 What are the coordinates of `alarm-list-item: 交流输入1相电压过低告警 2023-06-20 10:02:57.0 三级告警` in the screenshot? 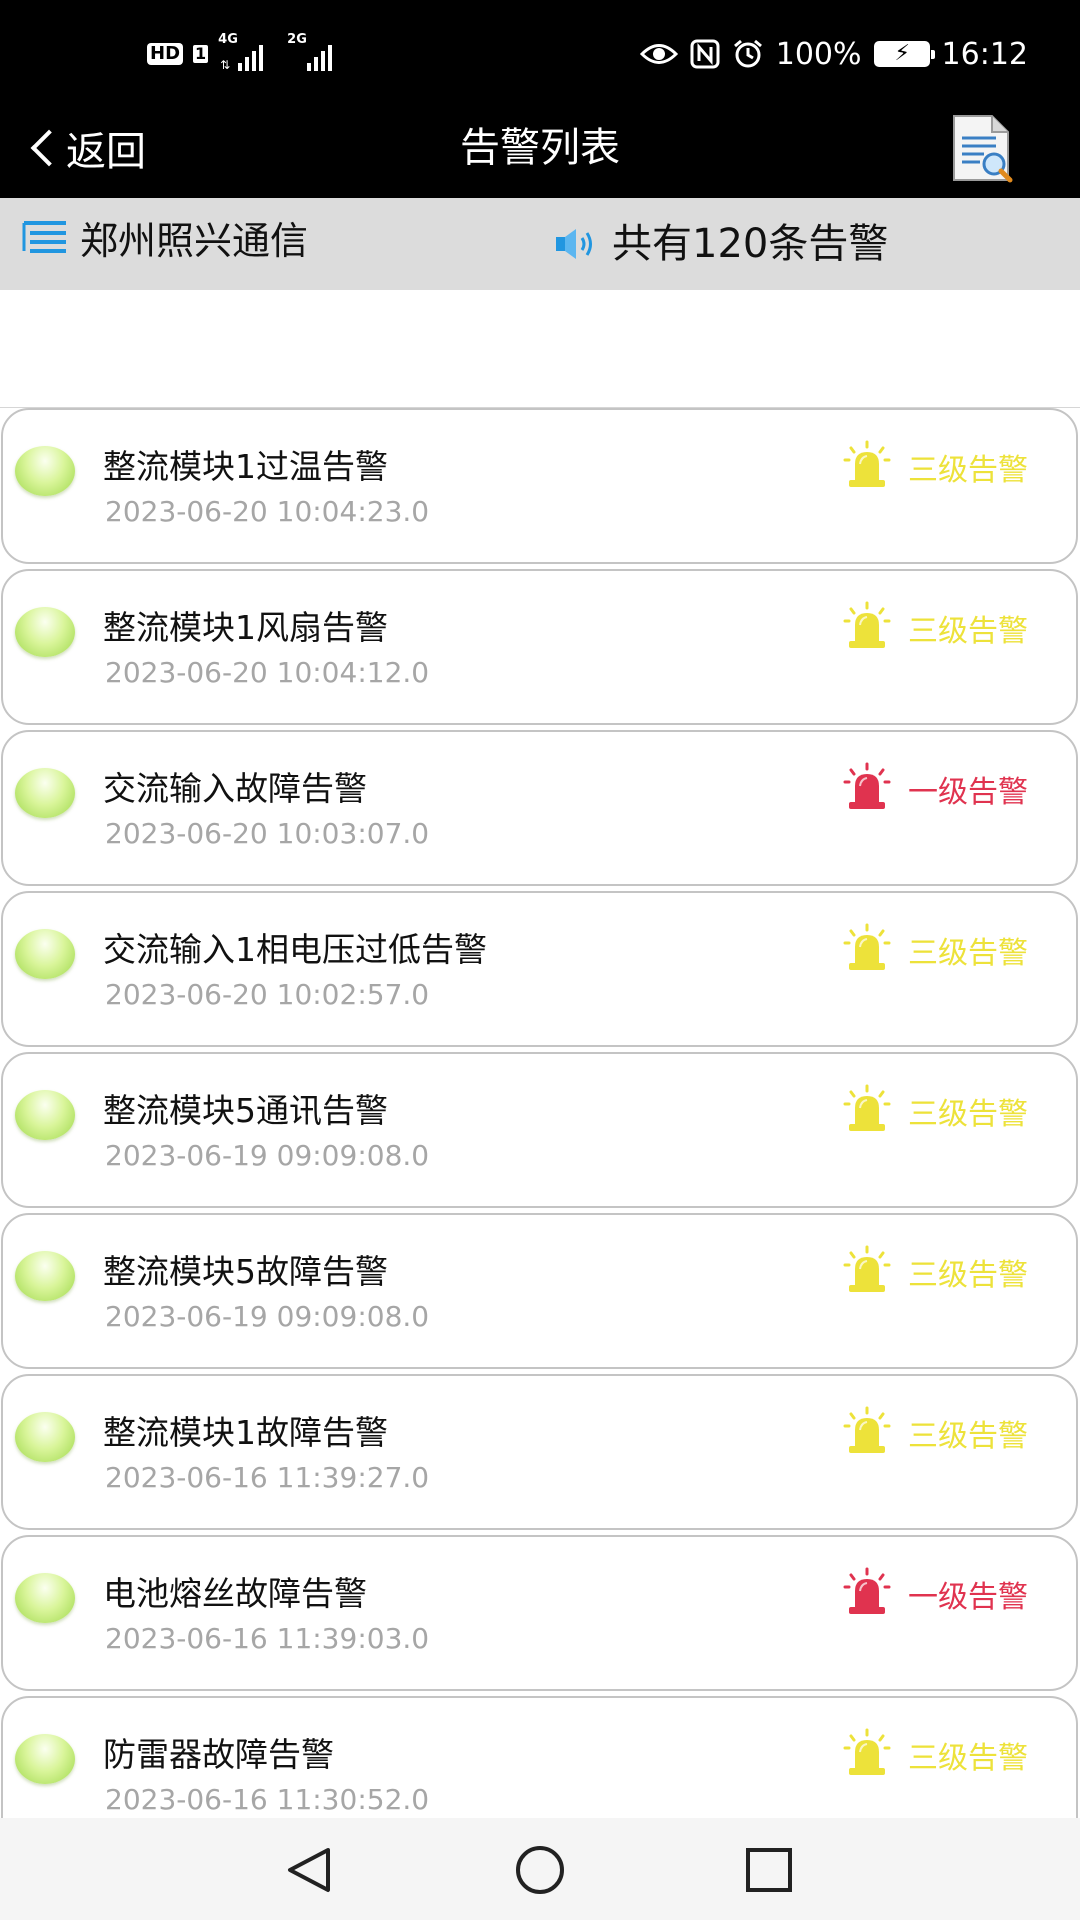 It's located at (539, 969).